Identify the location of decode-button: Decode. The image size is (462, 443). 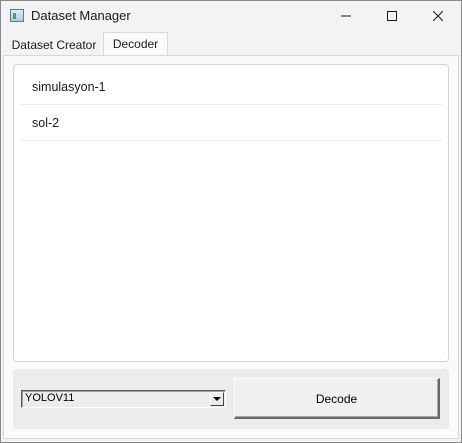
(337, 398).